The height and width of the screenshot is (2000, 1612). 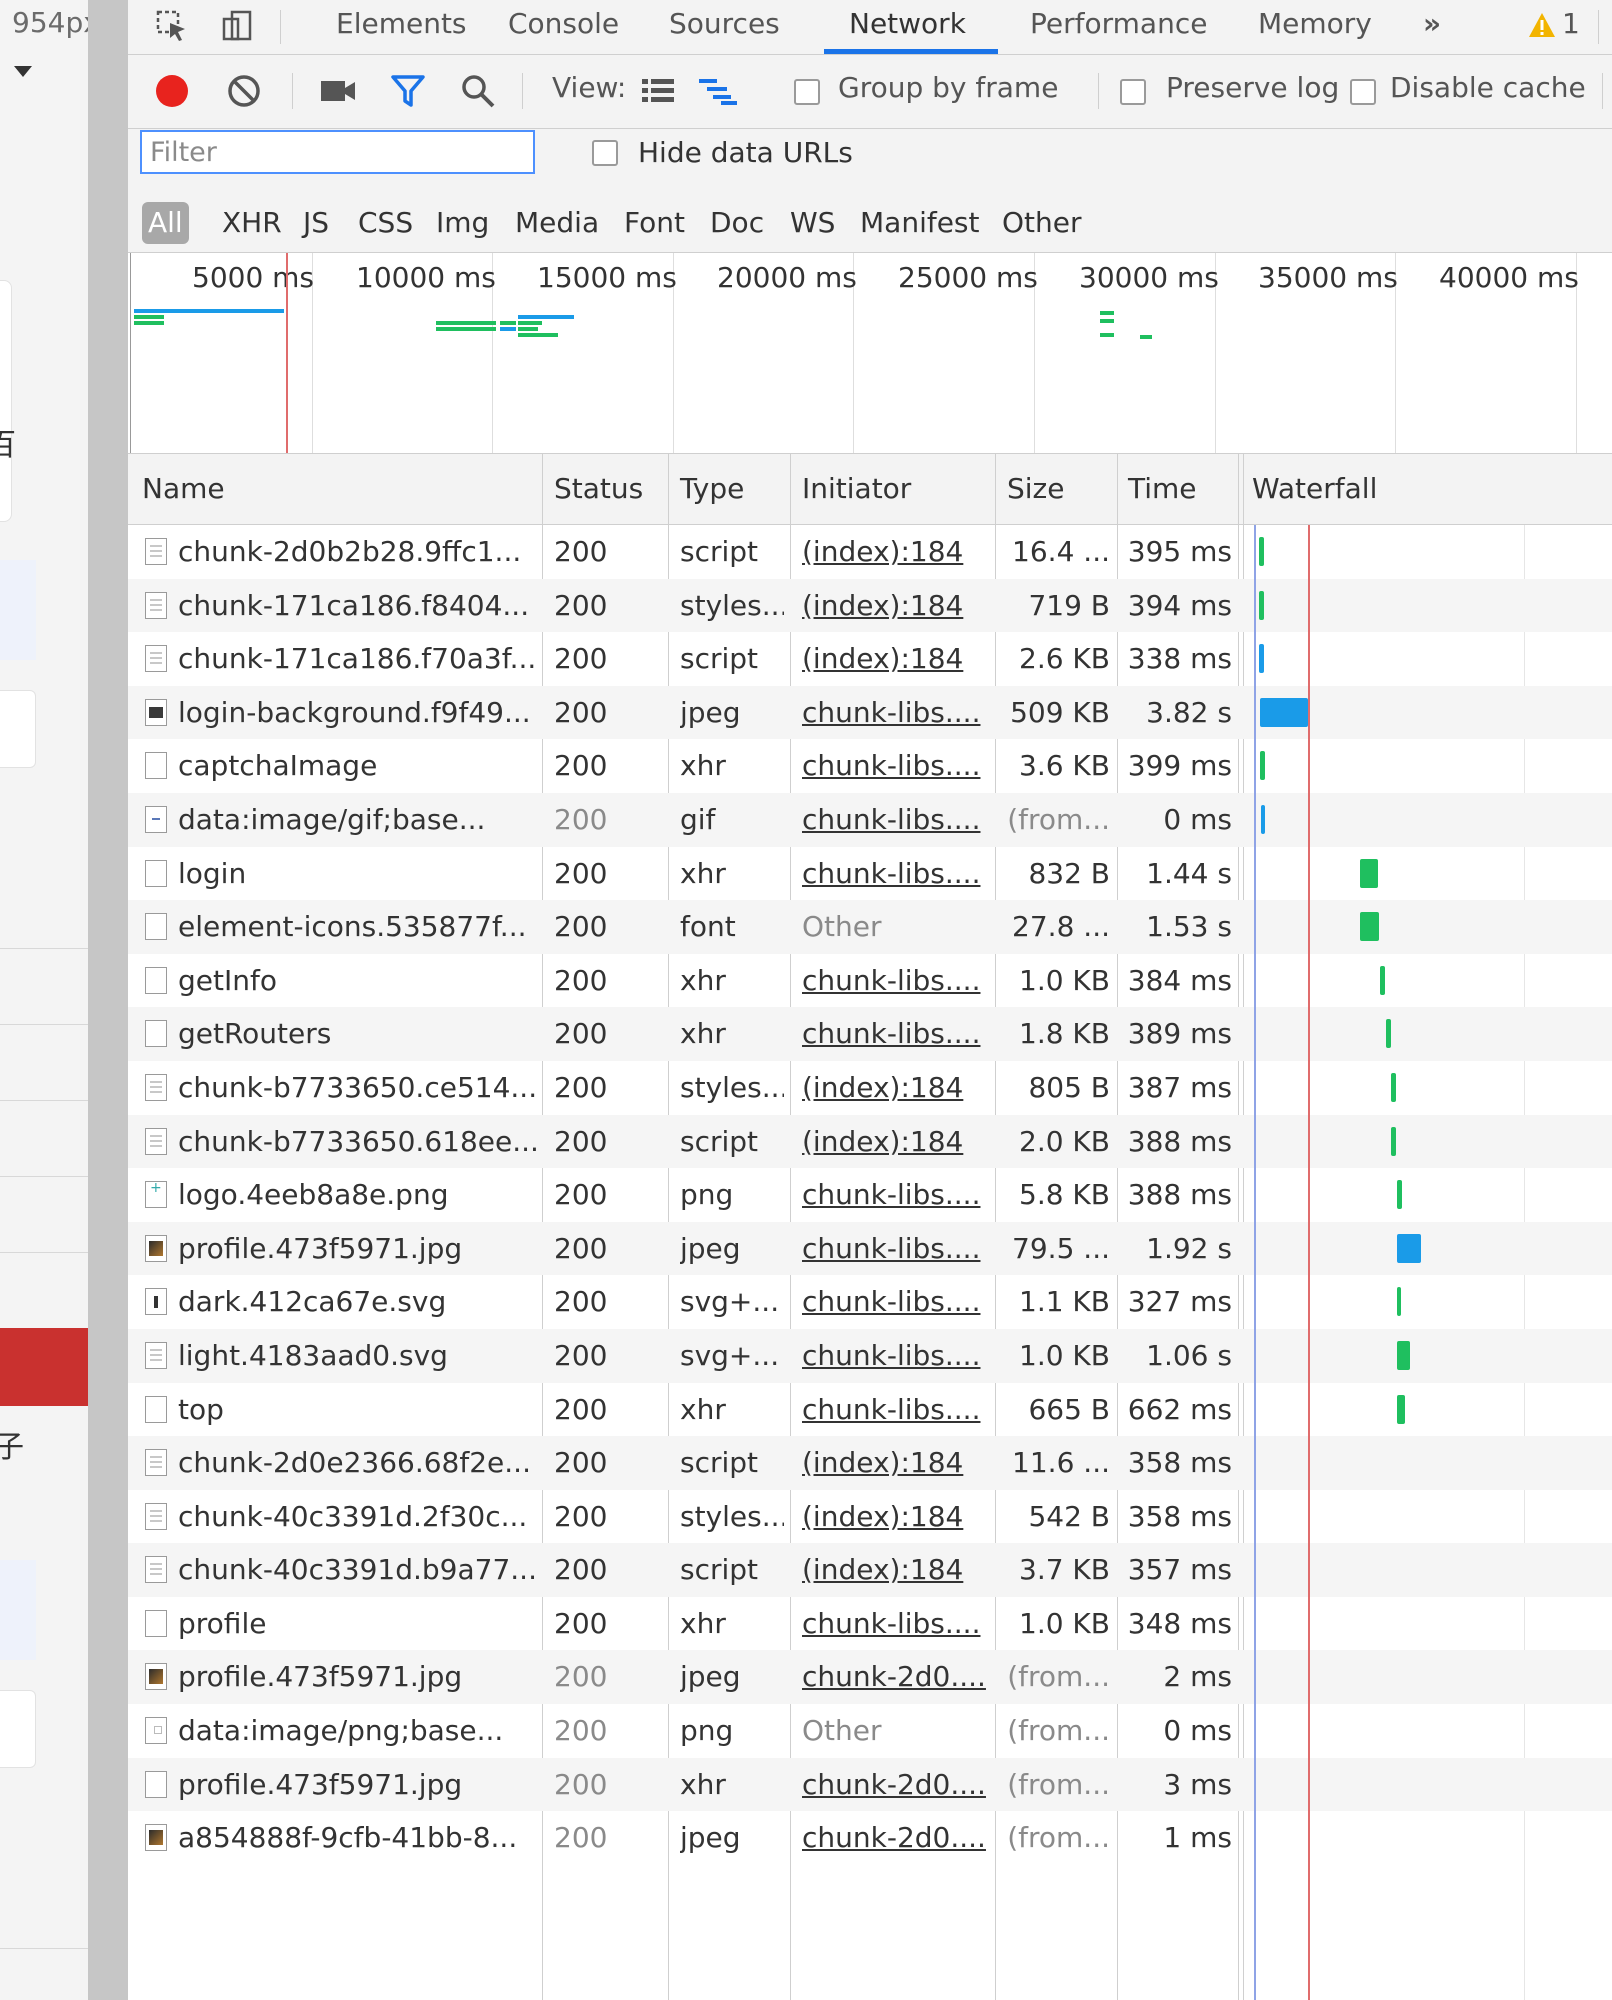 I want to click on column-header-name: Name, so click(x=183, y=489).